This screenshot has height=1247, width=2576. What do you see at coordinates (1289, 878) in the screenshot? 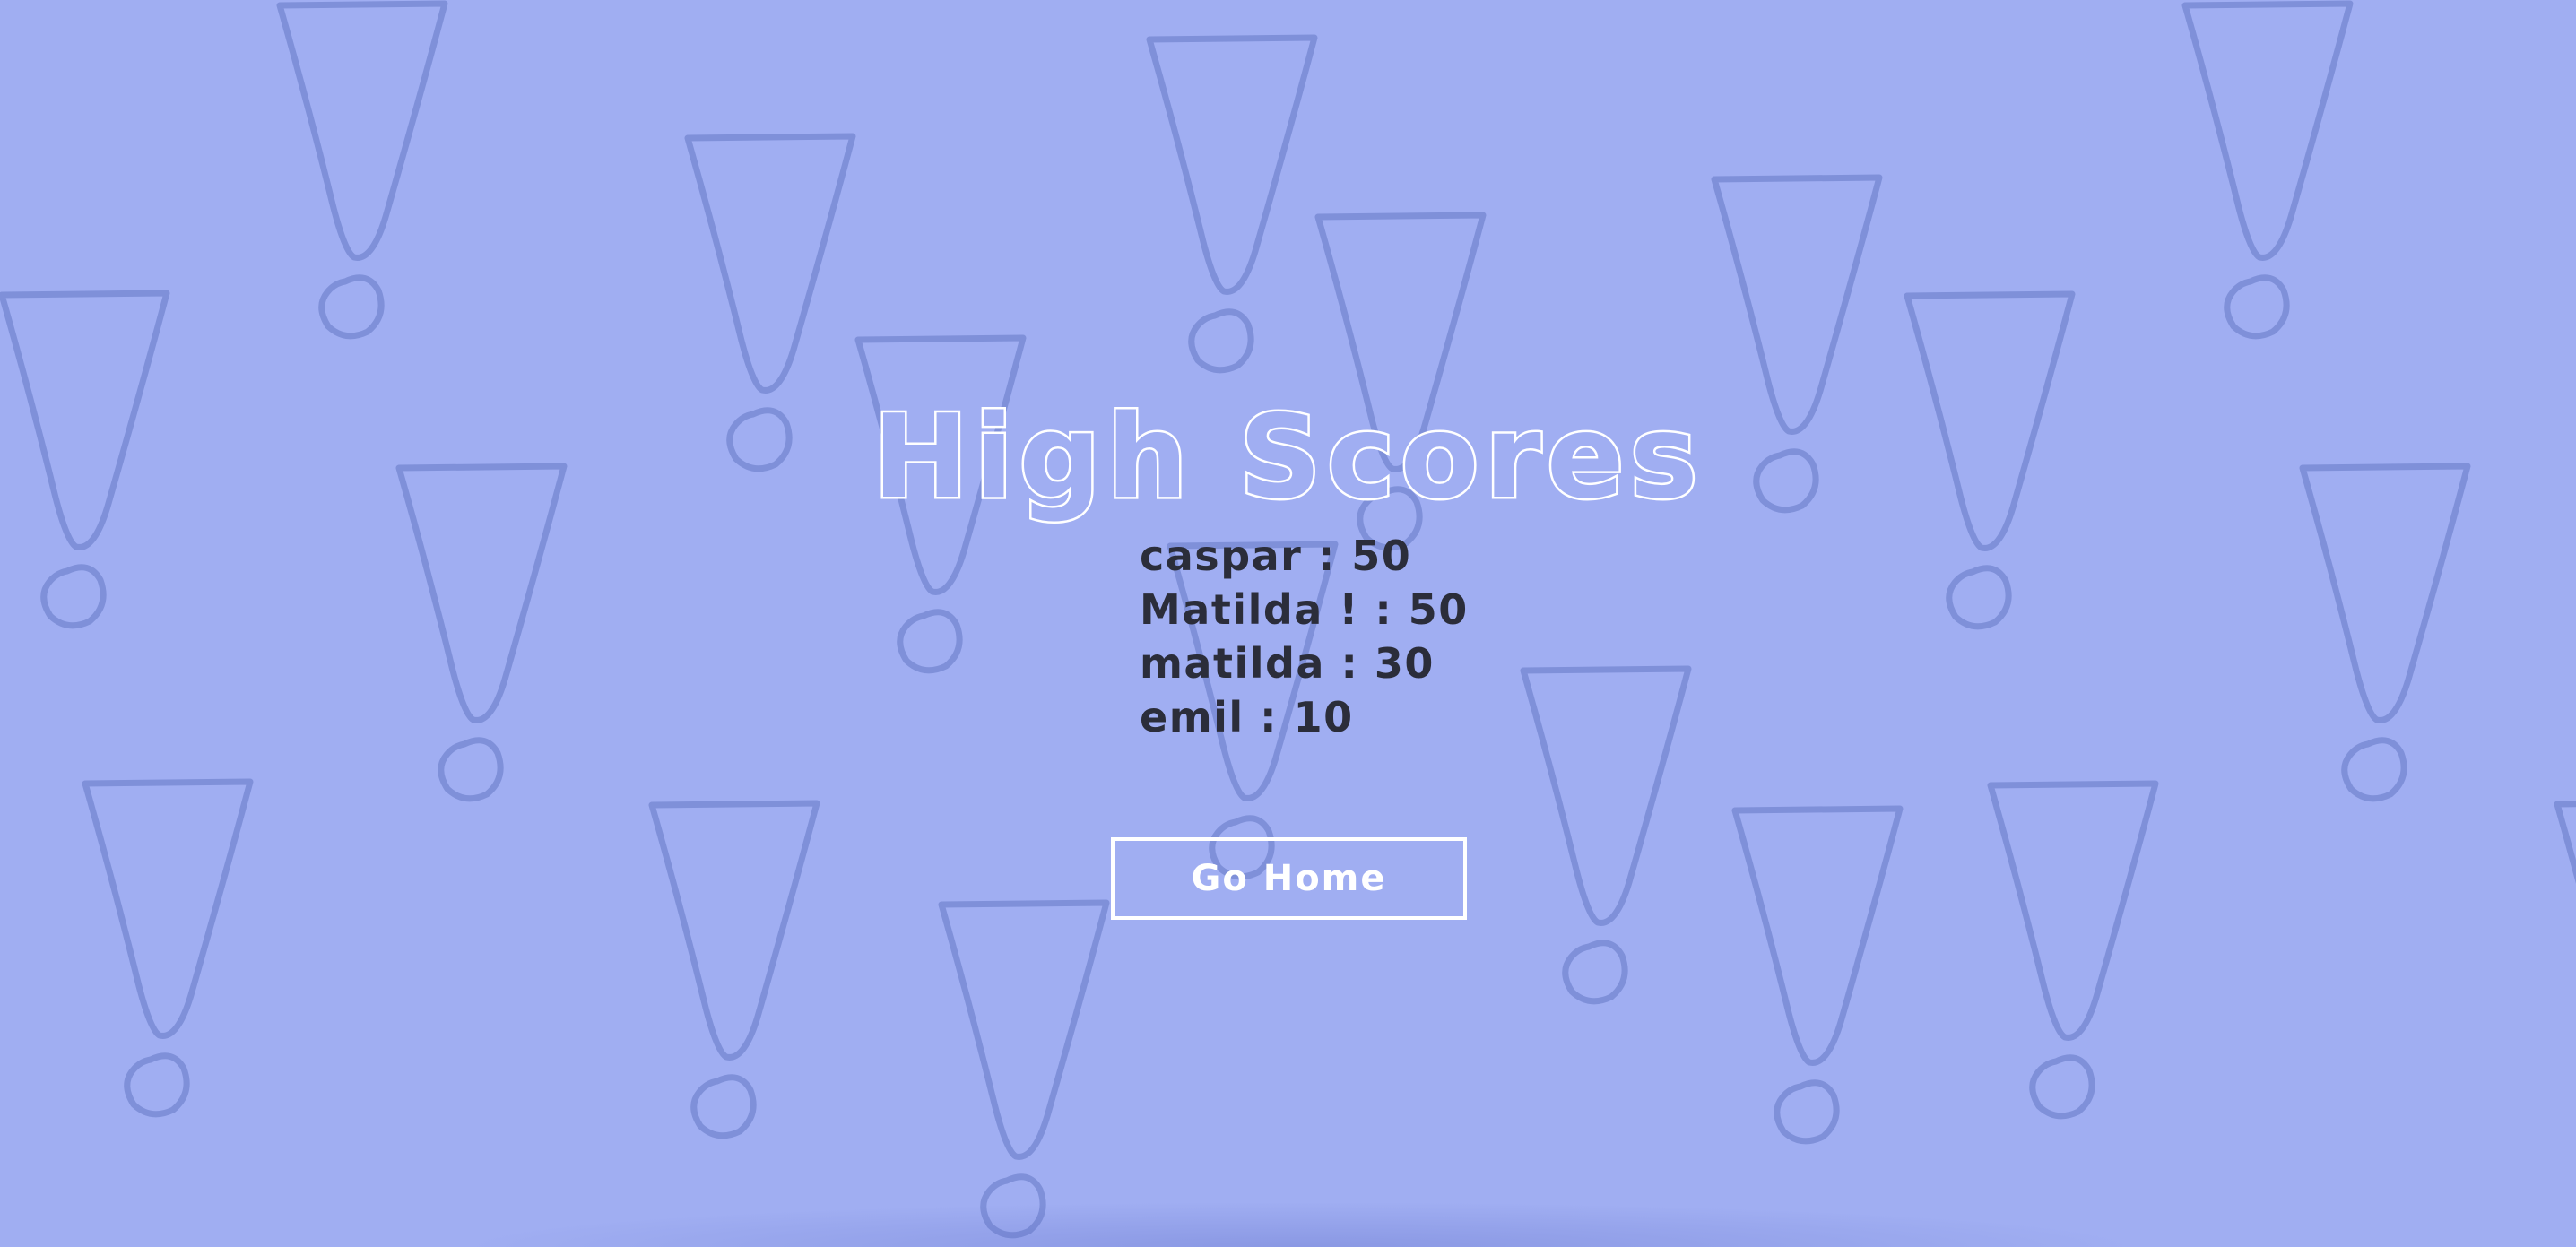
I see `go-home-button: Go Home` at bounding box center [1289, 878].